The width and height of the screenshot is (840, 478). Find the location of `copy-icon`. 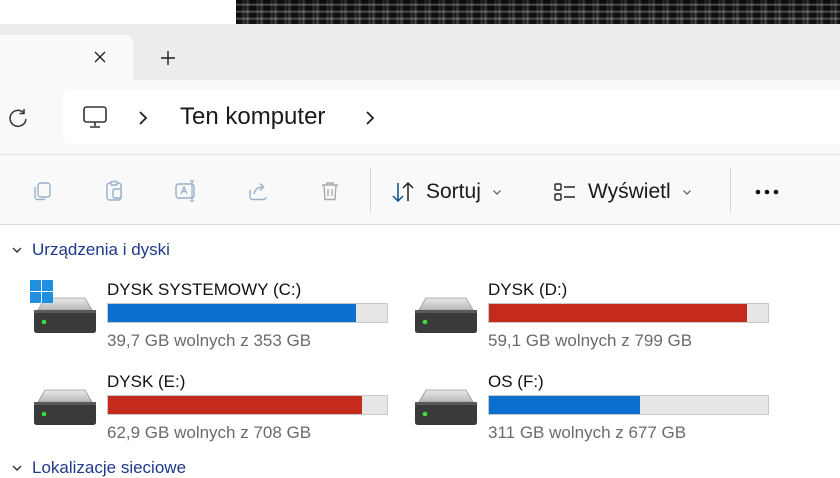

copy-icon is located at coordinates (42, 191).